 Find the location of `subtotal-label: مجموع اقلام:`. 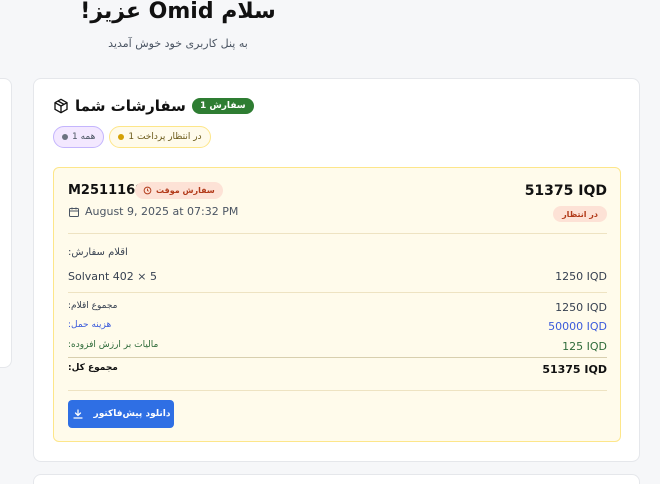

subtotal-label: مجموع اقلام: is located at coordinates (93, 306).